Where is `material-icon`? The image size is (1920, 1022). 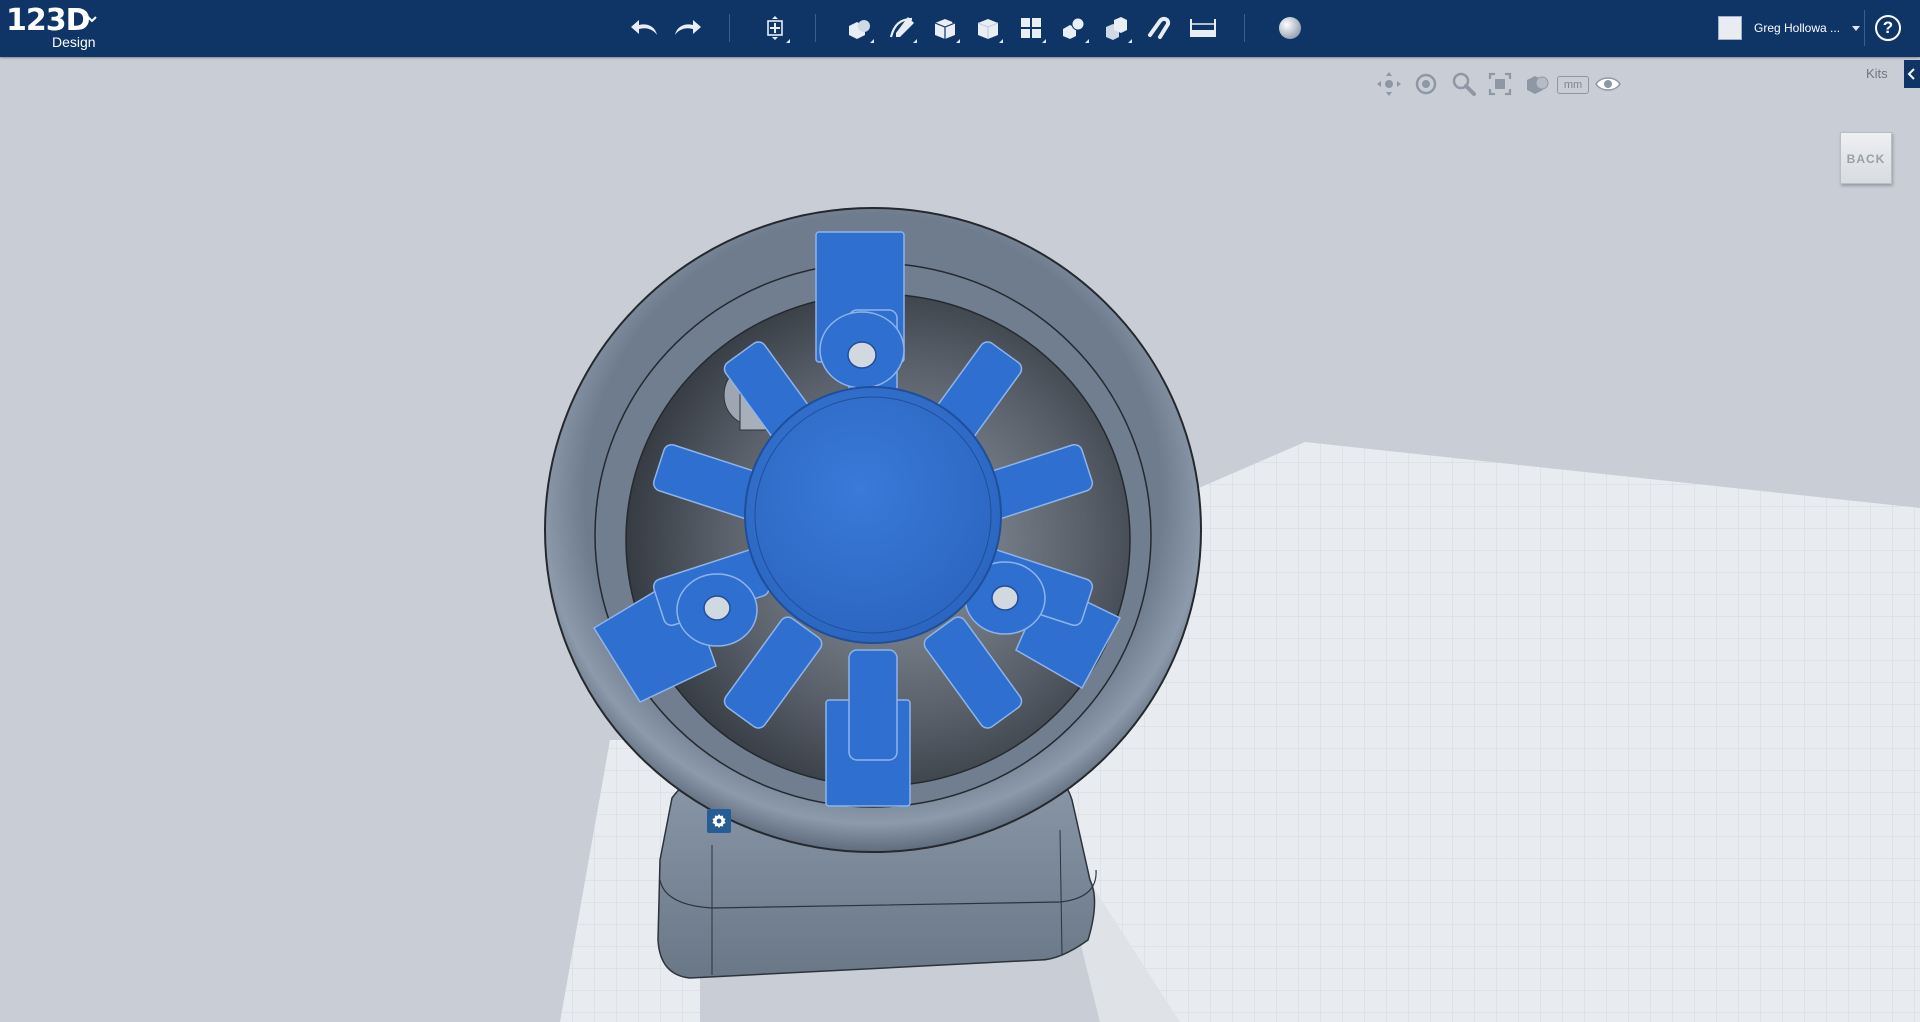
material-icon is located at coordinates (1290, 28).